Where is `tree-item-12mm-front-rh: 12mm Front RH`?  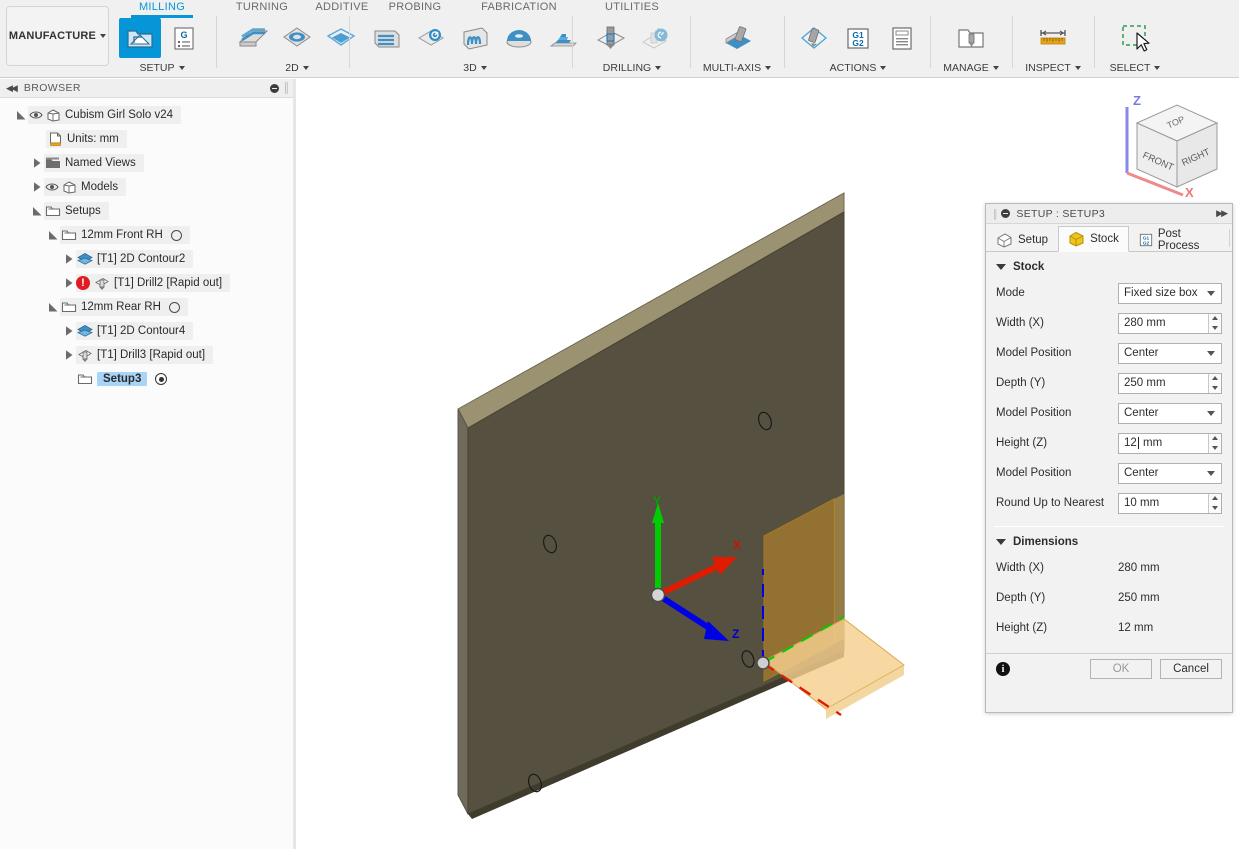 tree-item-12mm-front-rh: 12mm Front RH is located at coordinates (148, 235).